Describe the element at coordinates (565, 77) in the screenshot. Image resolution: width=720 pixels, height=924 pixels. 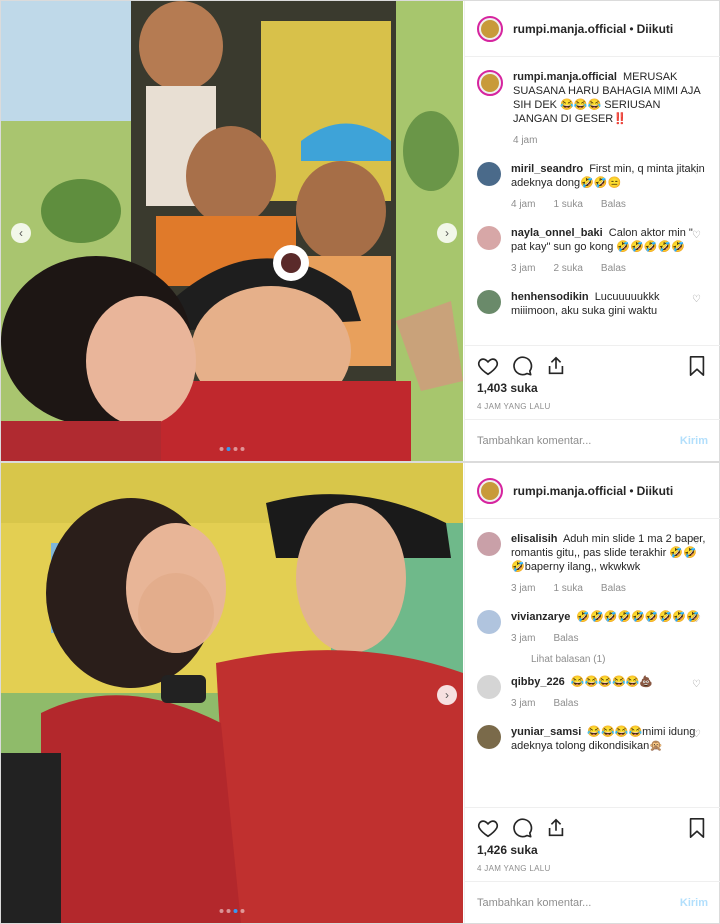
I see `caption-username: rumpi.manja.official` at that location.